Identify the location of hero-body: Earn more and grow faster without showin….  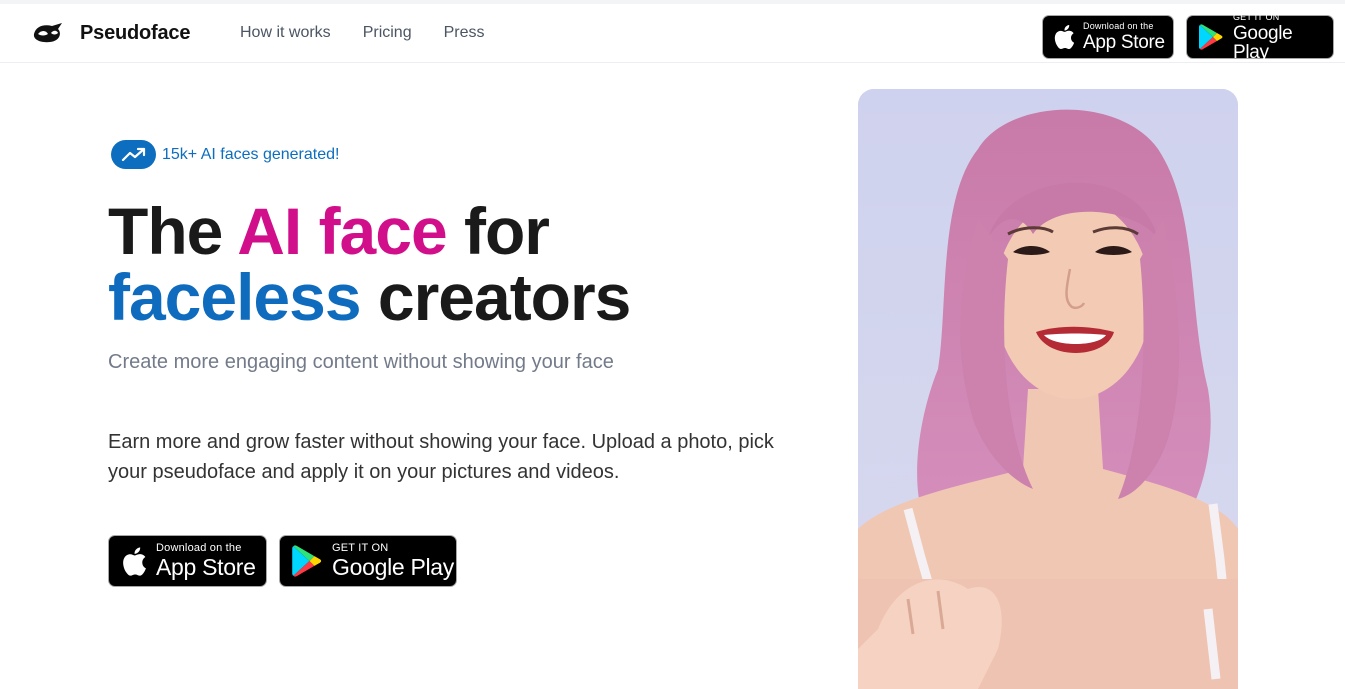
(441, 457).